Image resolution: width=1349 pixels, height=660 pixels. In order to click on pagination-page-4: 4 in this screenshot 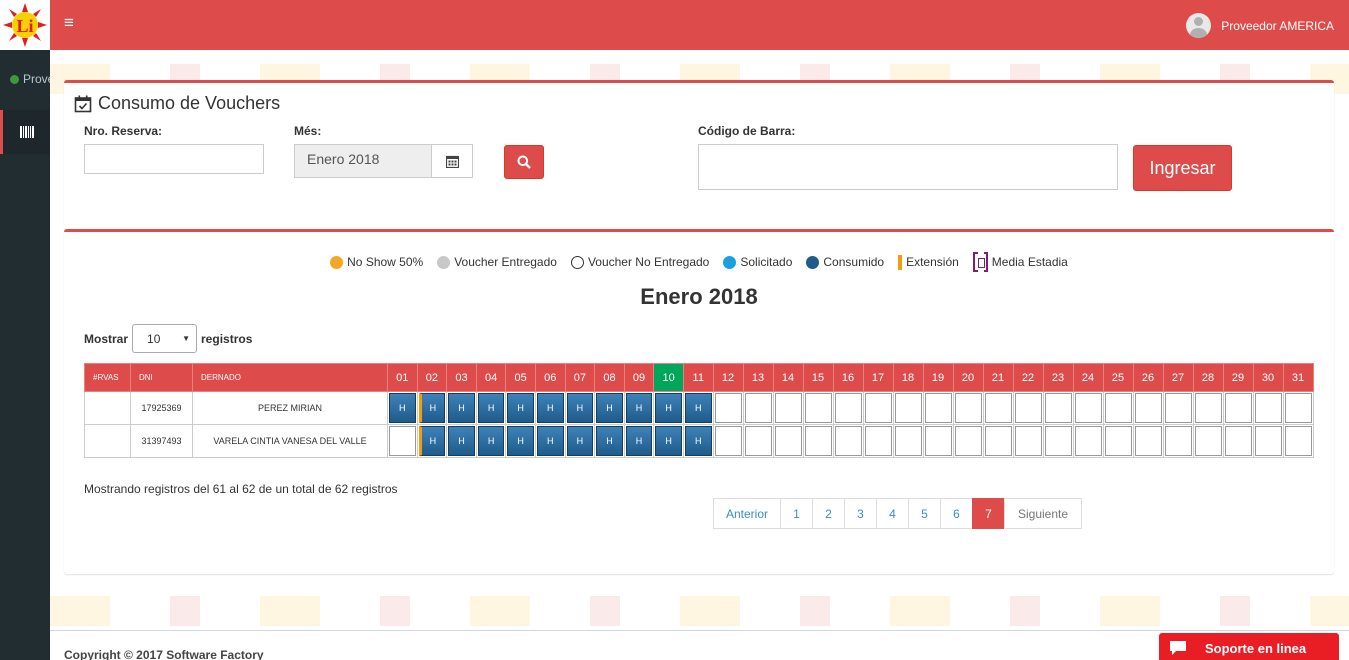, I will do `click(892, 513)`.